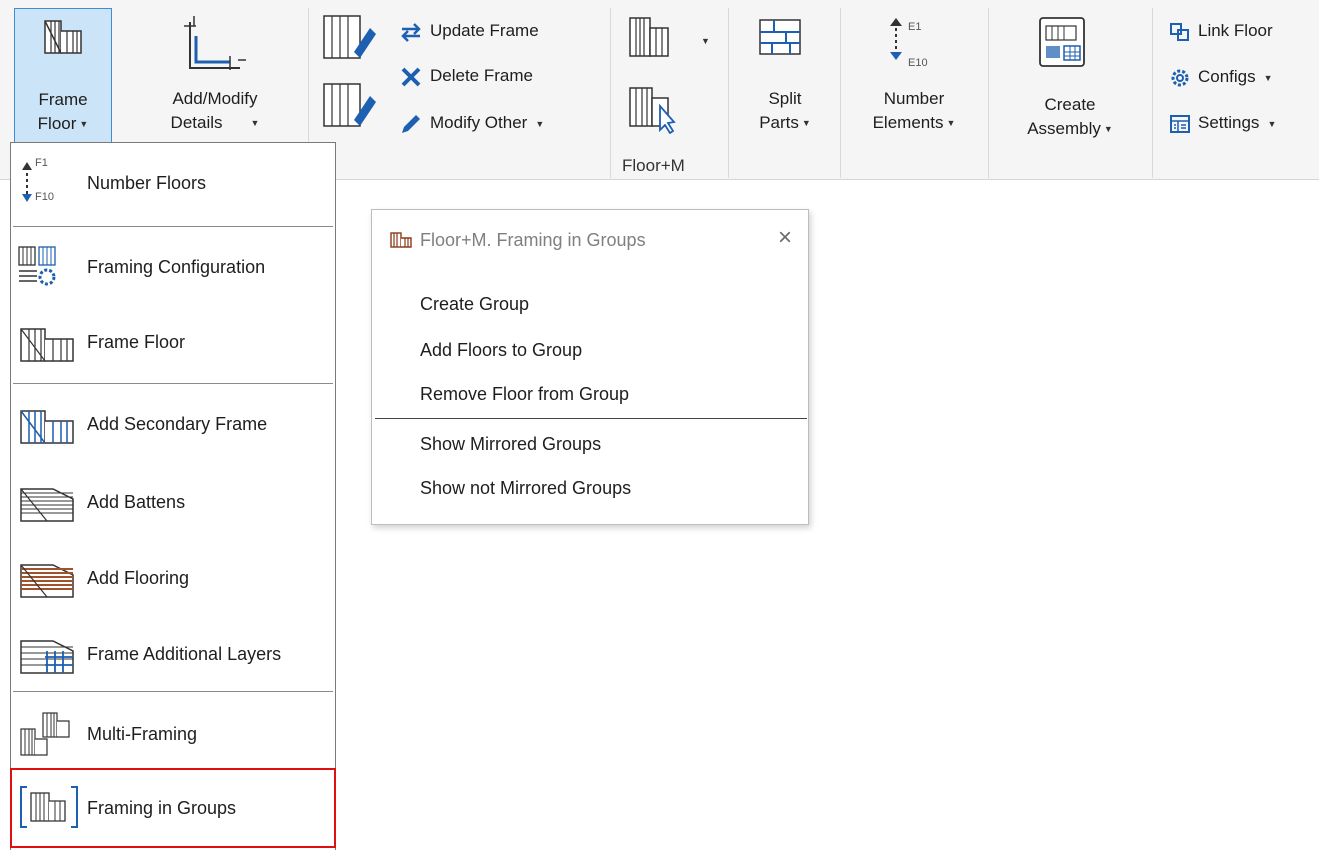 The image size is (1319, 850). What do you see at coordinates (63, 99) in the screenshot?
I see `frame-floor-label-1: Frame` at bounding box center [63, 99].